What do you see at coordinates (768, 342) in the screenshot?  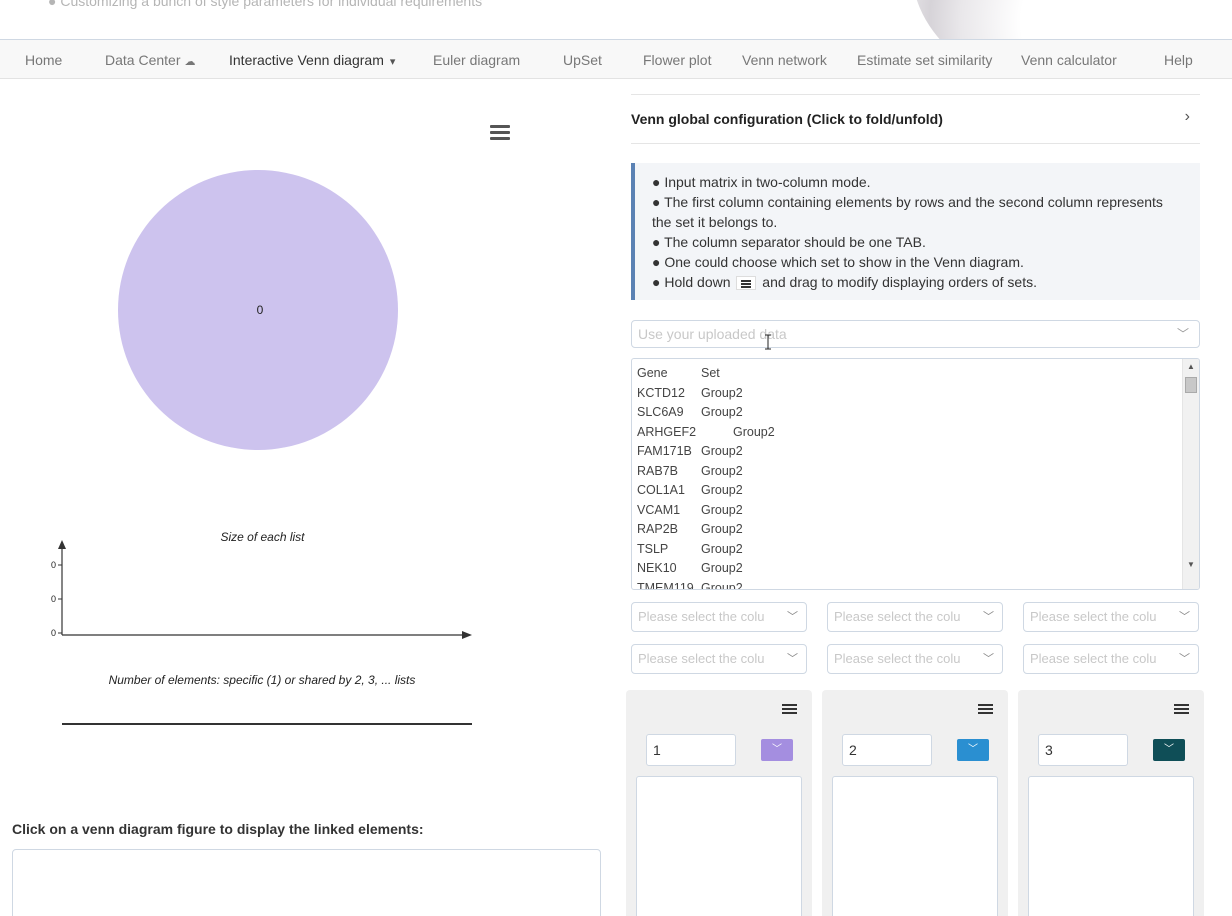 I see `text-cursor-icon` at bounding box center [768, 342].